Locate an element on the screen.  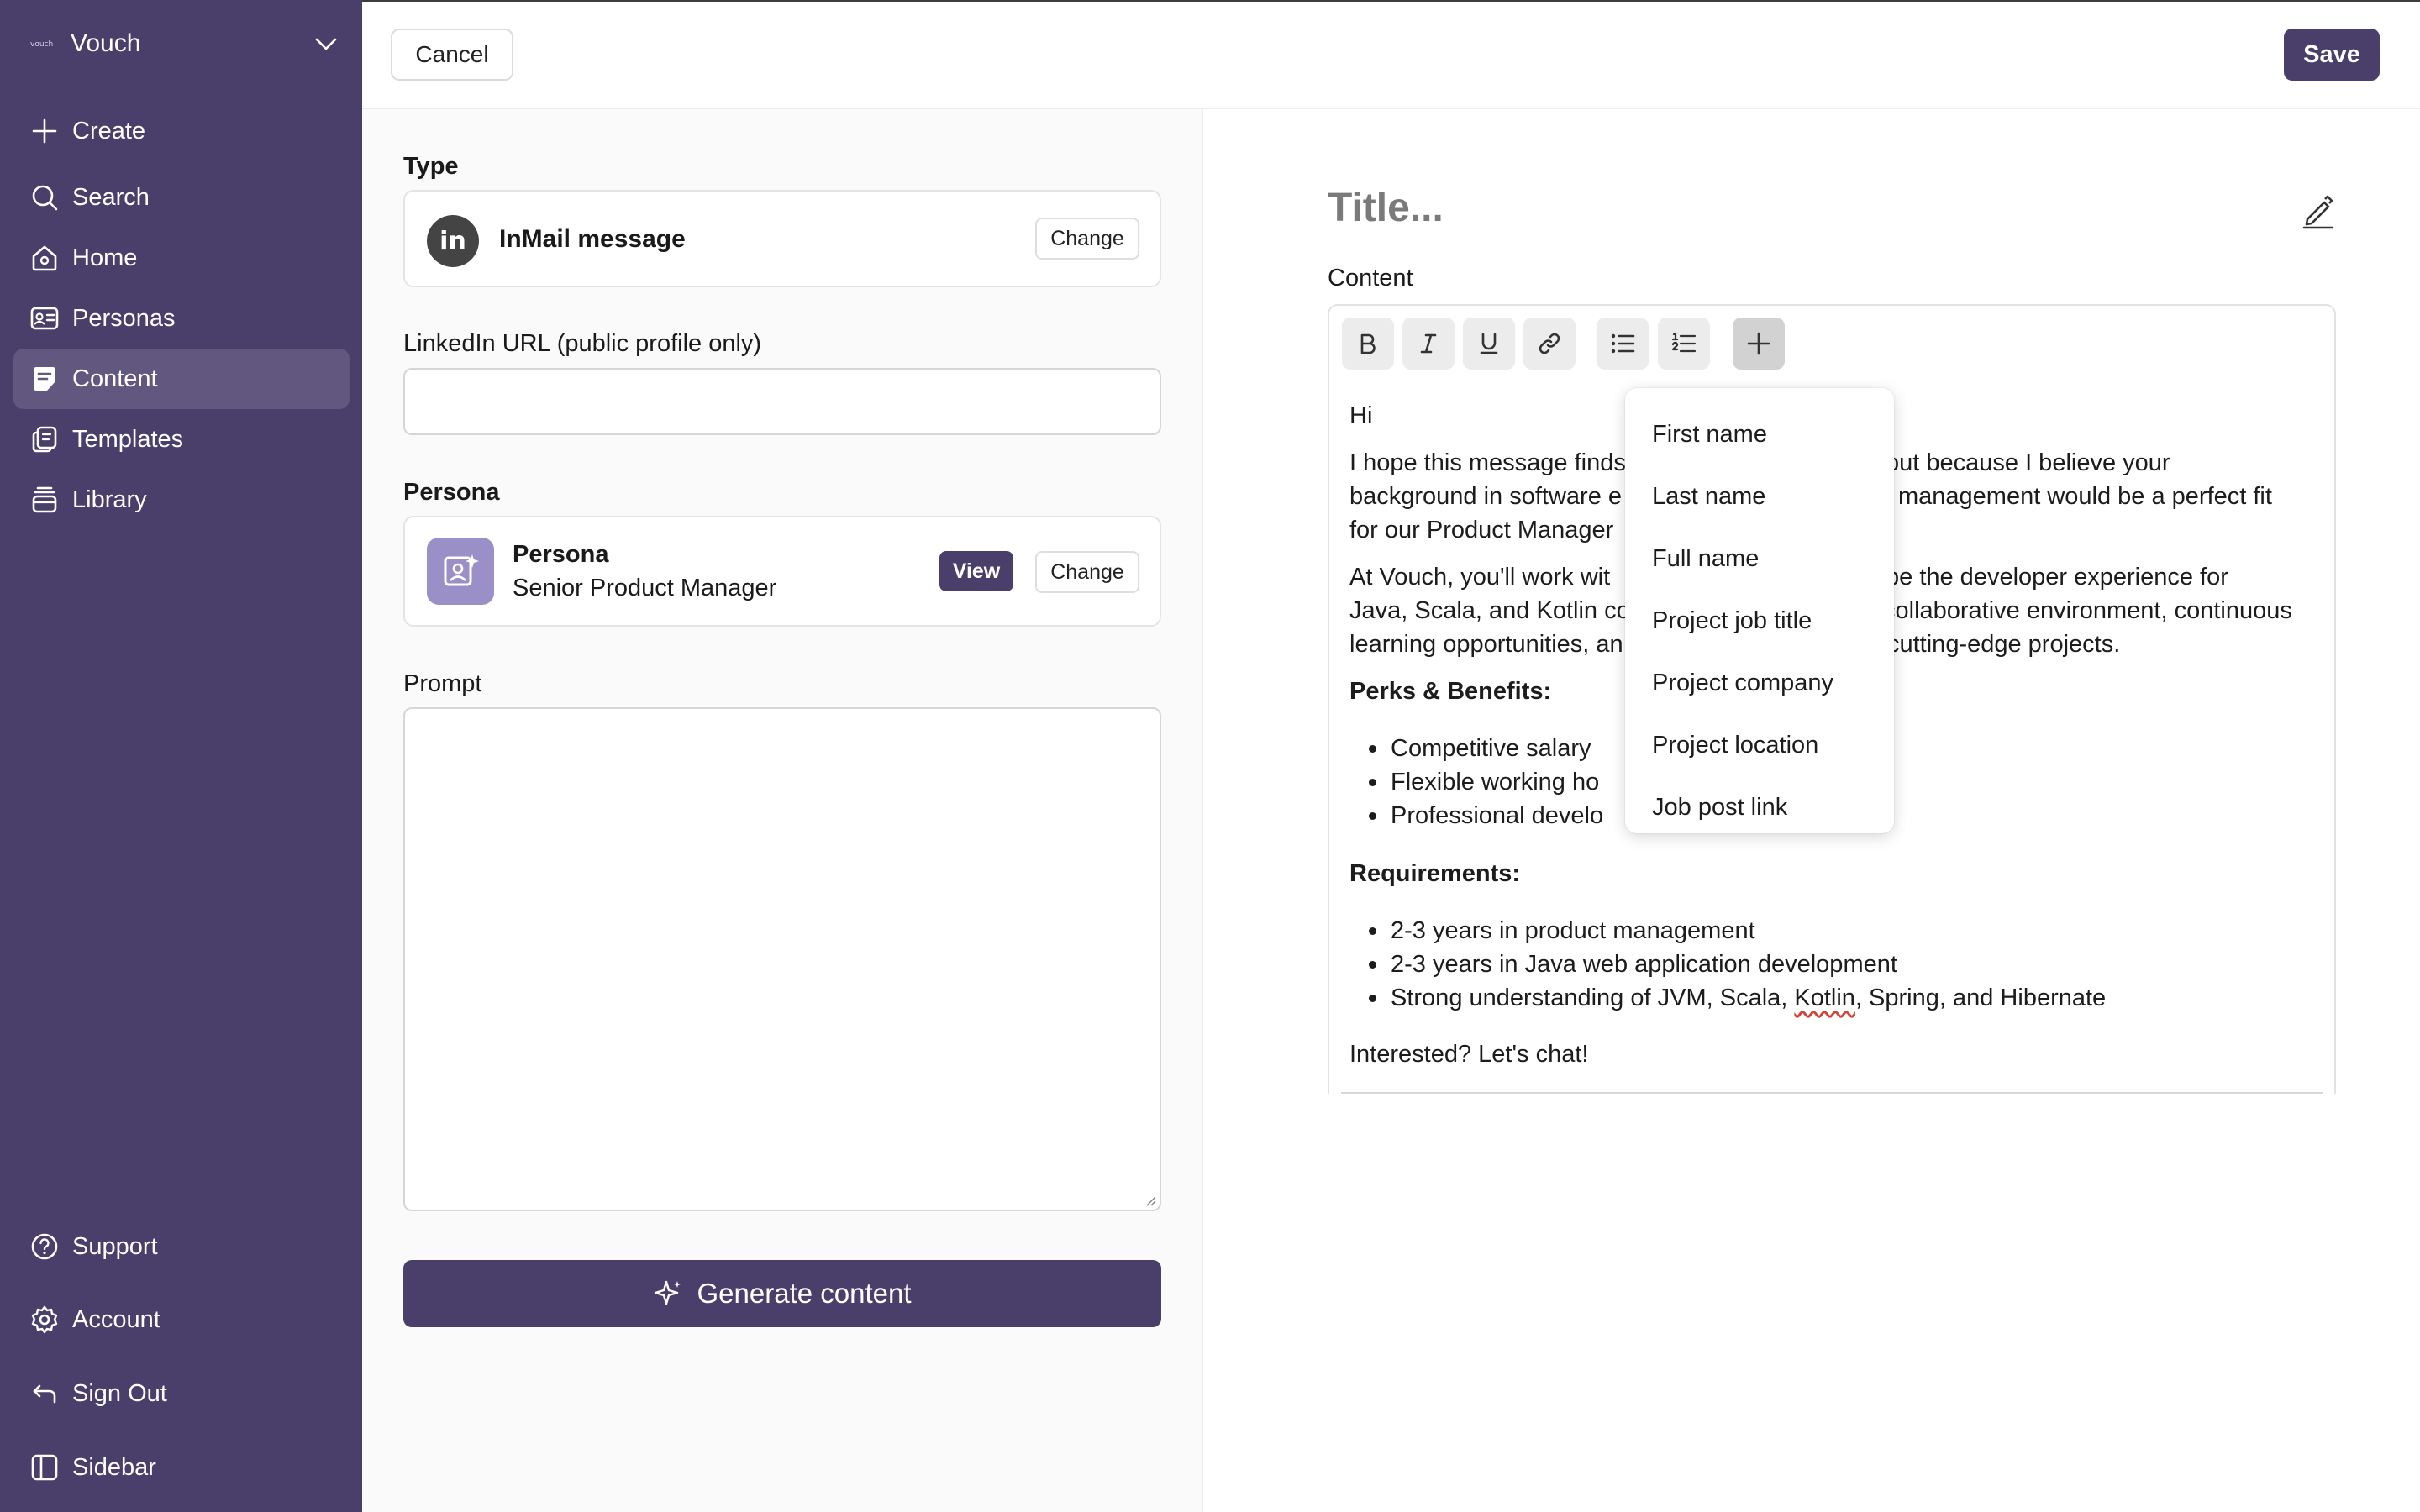
sidebar-item-content: Content is located at coordinates (181, 379).